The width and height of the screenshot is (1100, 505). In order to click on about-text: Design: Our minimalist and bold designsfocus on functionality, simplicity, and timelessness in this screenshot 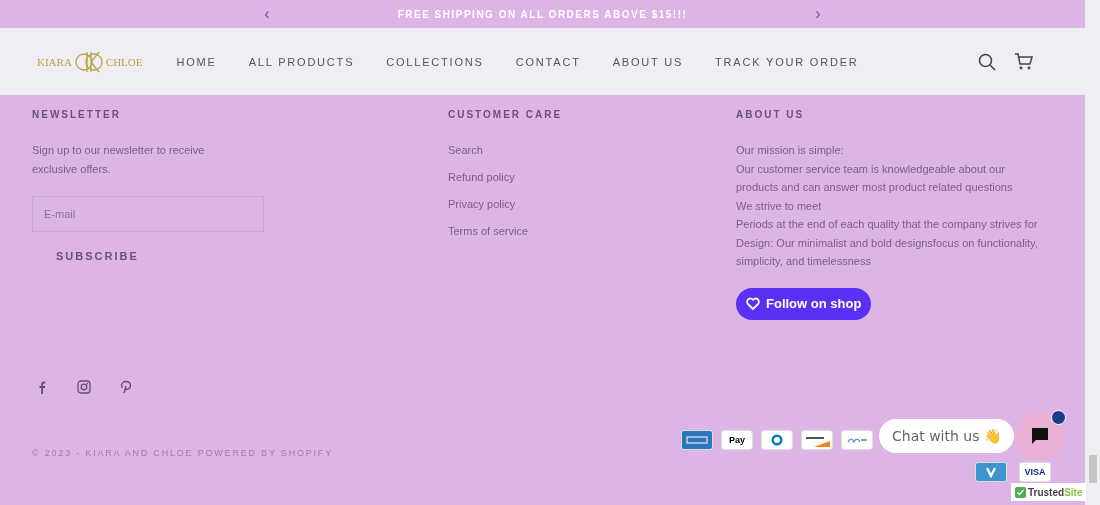, I will do `click(887, 252)`.